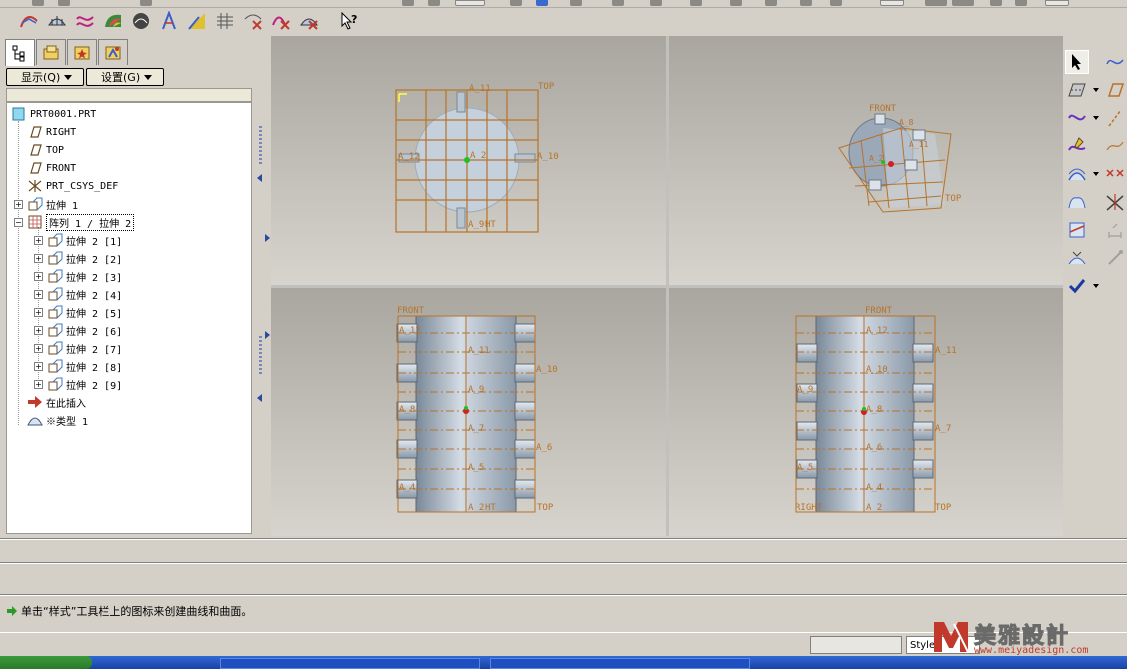  I want to click on tab-folder-browser, so click(51, 52).